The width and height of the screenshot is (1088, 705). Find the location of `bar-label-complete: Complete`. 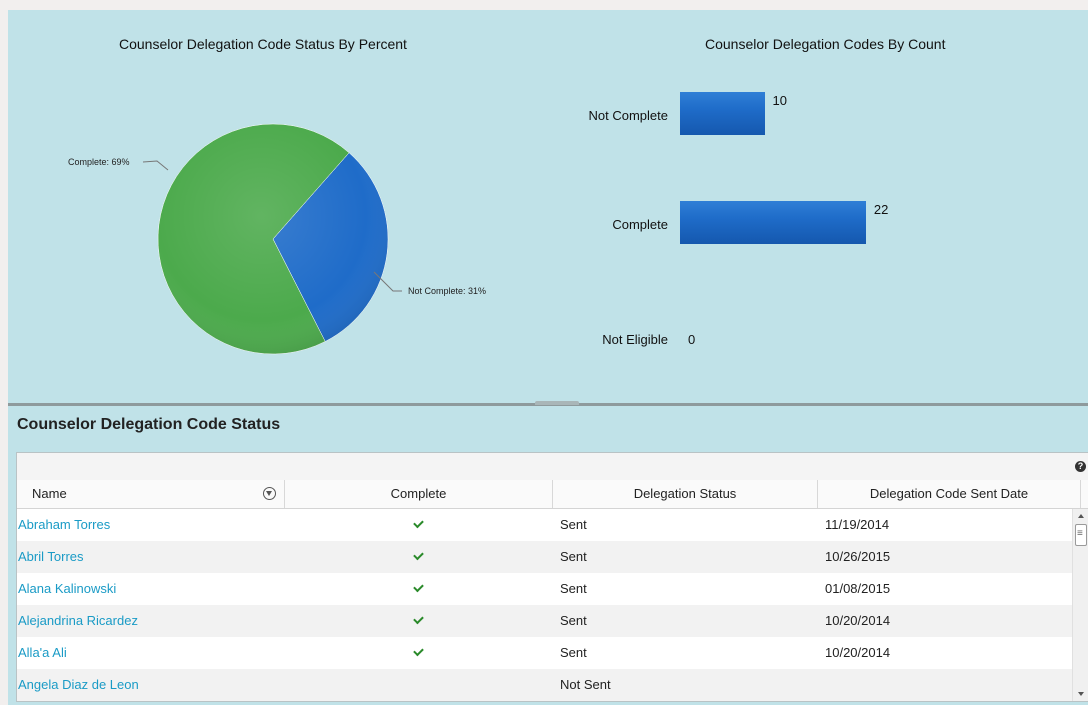

bar-label-complete: Complete is located at coordinates (640, 224).